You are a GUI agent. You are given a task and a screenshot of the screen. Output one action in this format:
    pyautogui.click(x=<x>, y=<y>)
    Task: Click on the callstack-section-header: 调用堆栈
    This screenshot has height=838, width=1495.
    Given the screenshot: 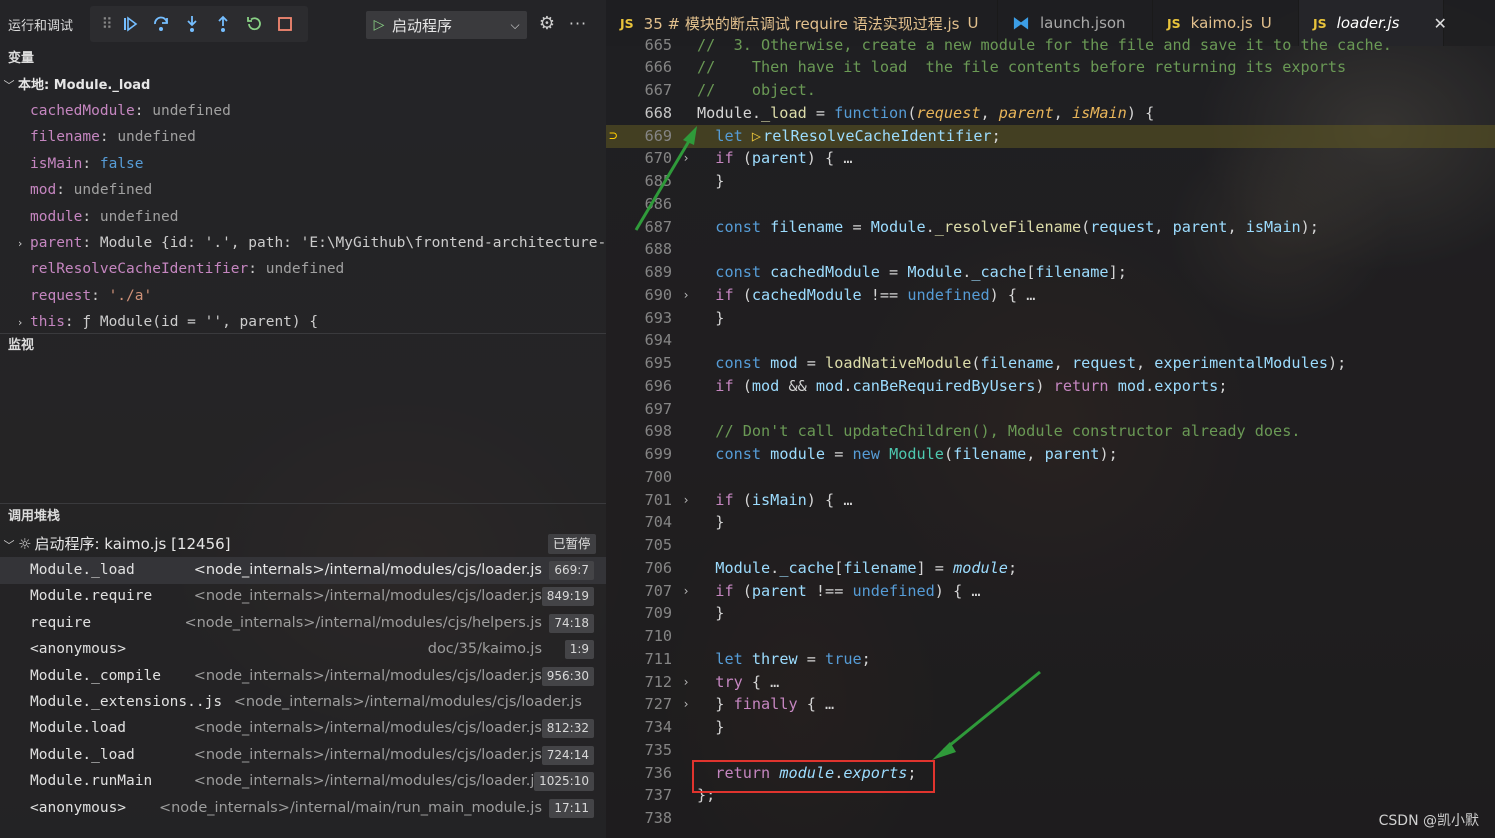 What is the action you would take?
    pyautogui.click(x=303, y=517)
    